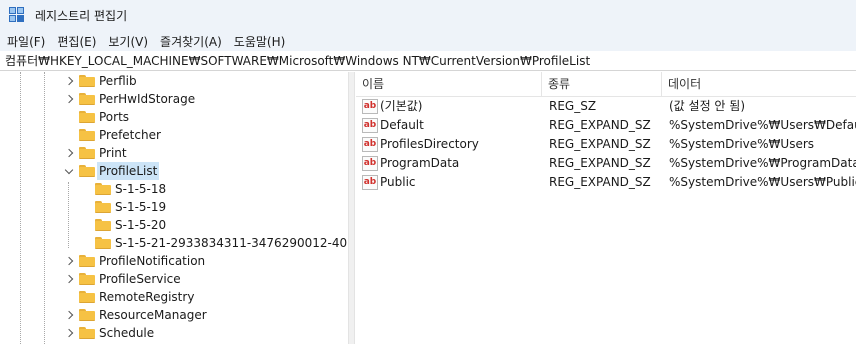  What do you see at coordinates (351, 208) in the screenshot?
I see `pane-splitter` at bounding box center [351, 208].